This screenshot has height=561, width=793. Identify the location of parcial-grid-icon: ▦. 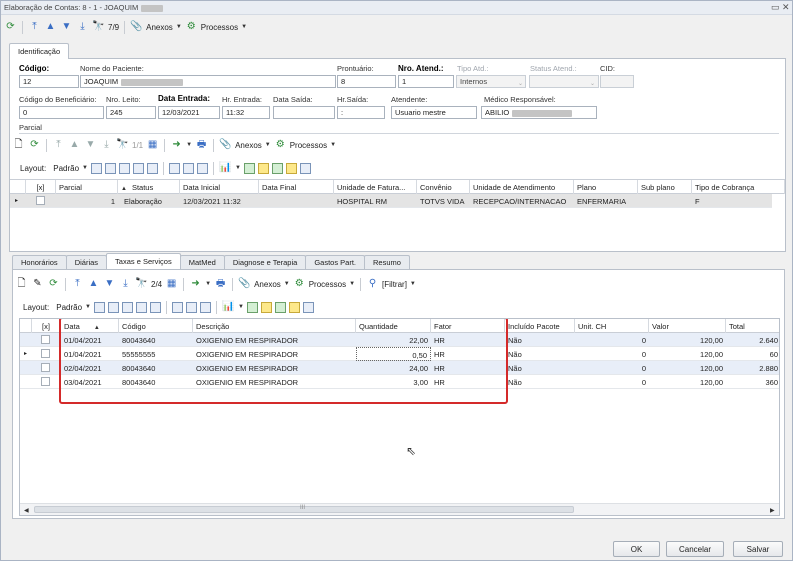
(152, 145).